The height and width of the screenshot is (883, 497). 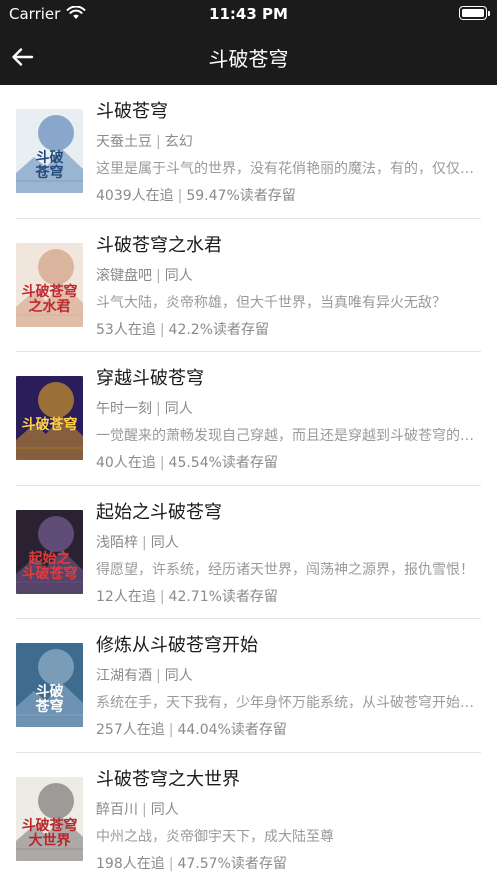 What do you see at coordinates (126, 329) in the screenshot?
I see `follower-count: 53人在追` at bounding box center [126, 329].